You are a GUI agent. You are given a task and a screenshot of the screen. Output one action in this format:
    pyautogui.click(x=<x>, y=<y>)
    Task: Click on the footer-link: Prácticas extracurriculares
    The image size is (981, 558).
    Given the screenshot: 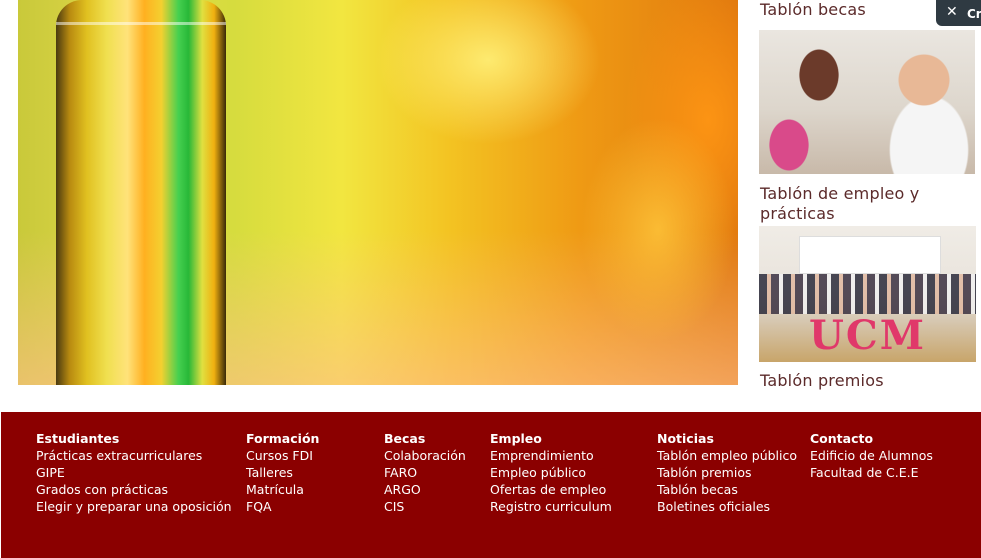 What is the action you would take?
    pyautogui.click(x=134, y=455)
    